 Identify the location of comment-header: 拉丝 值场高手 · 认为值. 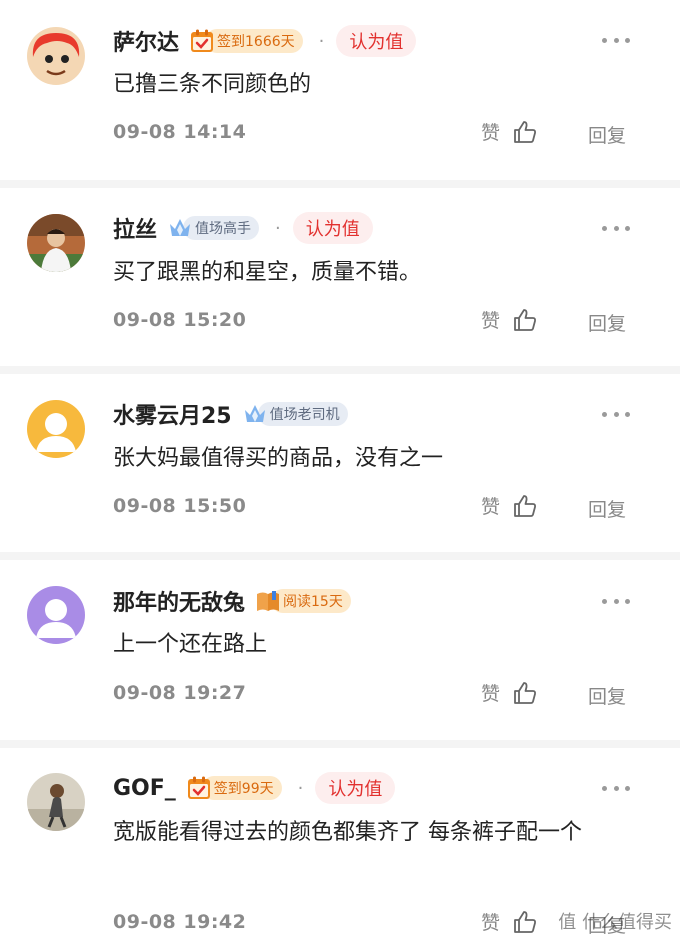
(243, 228).